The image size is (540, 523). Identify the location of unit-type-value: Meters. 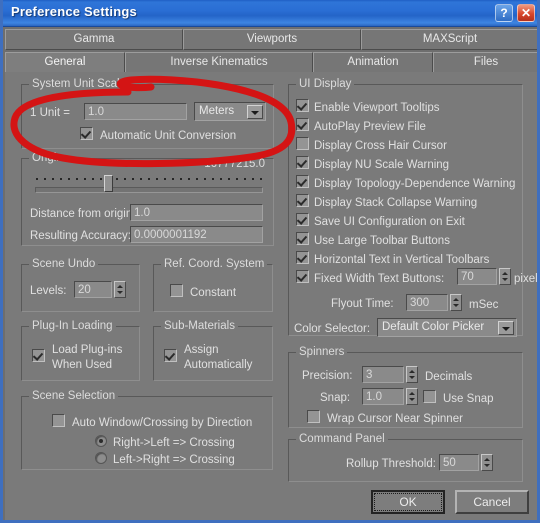
(217, 111).